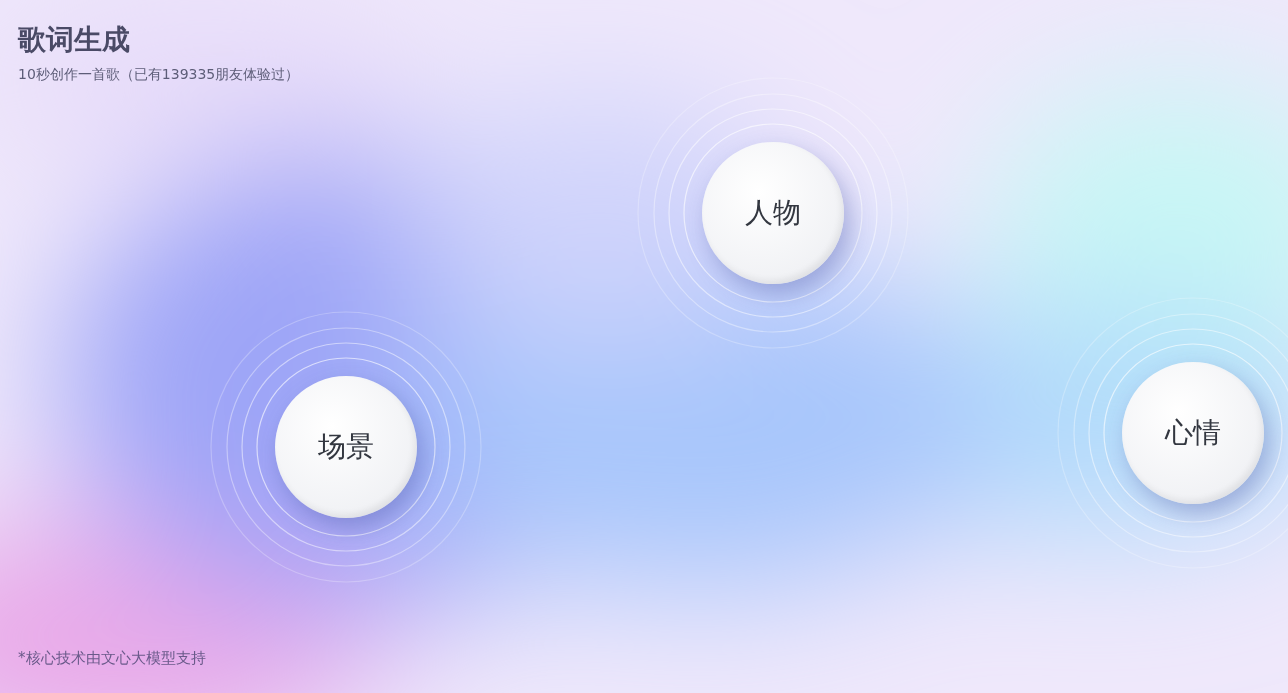 This screenshot has width=1288, height=693. I want to click on footer-note: *核心技术由文心大模型支持, so click(112, 658).